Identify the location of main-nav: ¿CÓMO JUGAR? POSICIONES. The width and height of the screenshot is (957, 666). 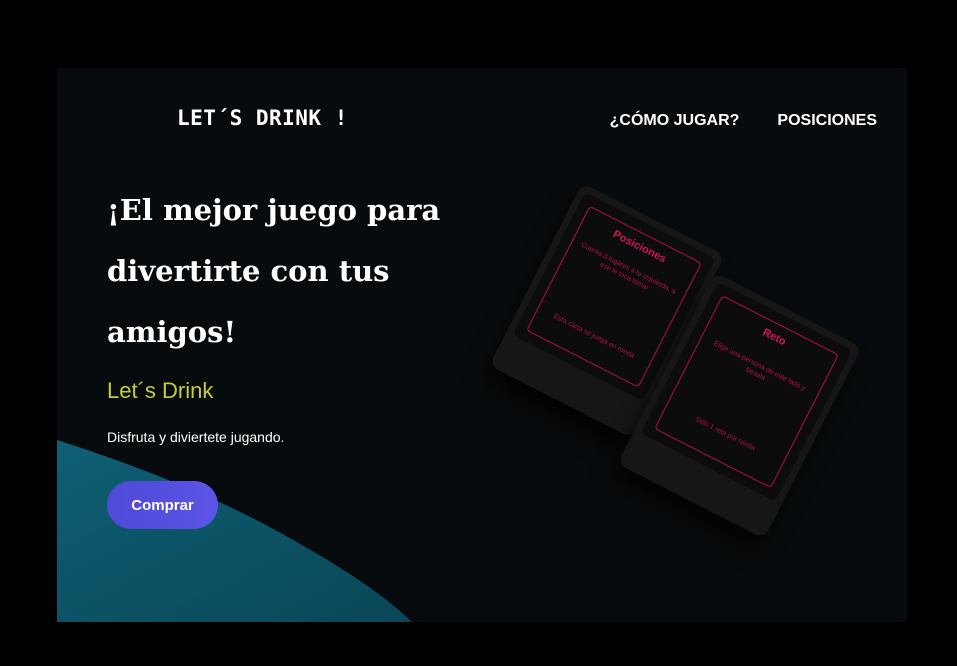
(743, 121).